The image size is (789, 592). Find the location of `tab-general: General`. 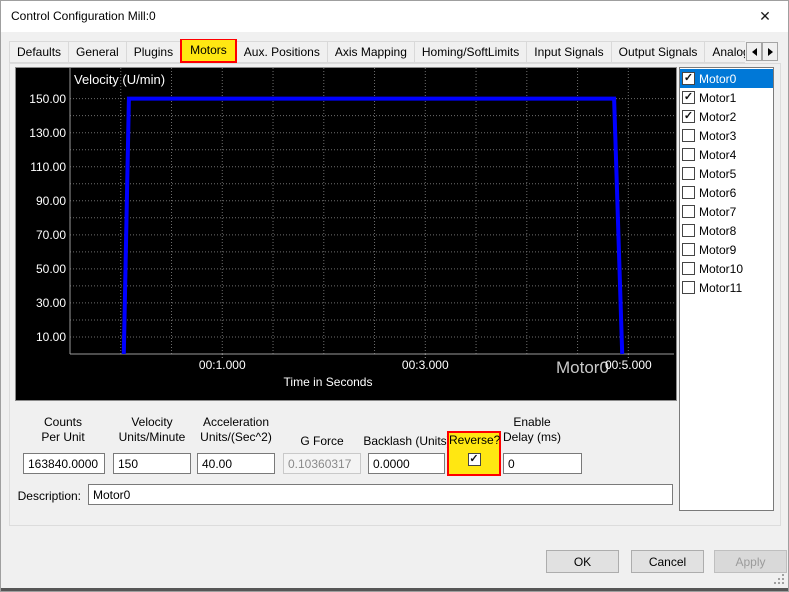

tab-general: General is located at coordinates (97, 52).